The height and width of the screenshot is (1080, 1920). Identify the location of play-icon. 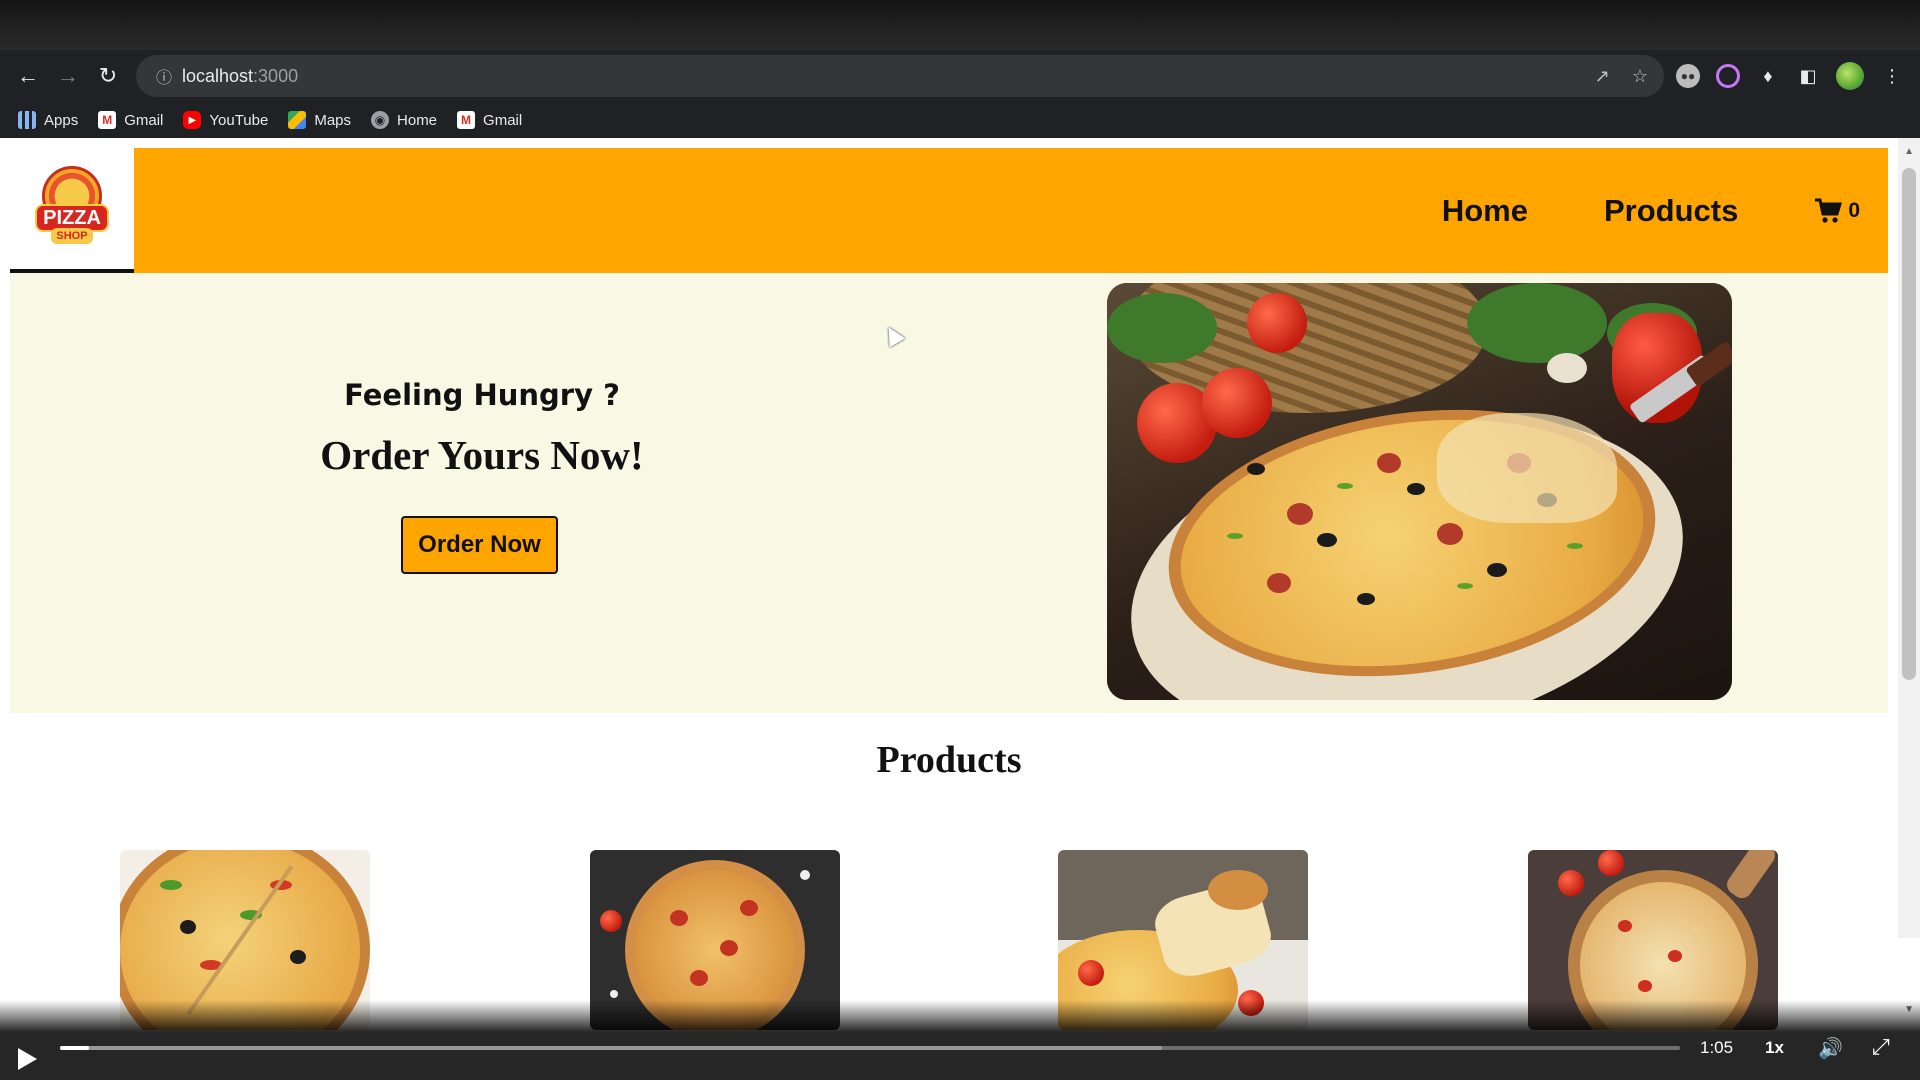
(27, 1059).